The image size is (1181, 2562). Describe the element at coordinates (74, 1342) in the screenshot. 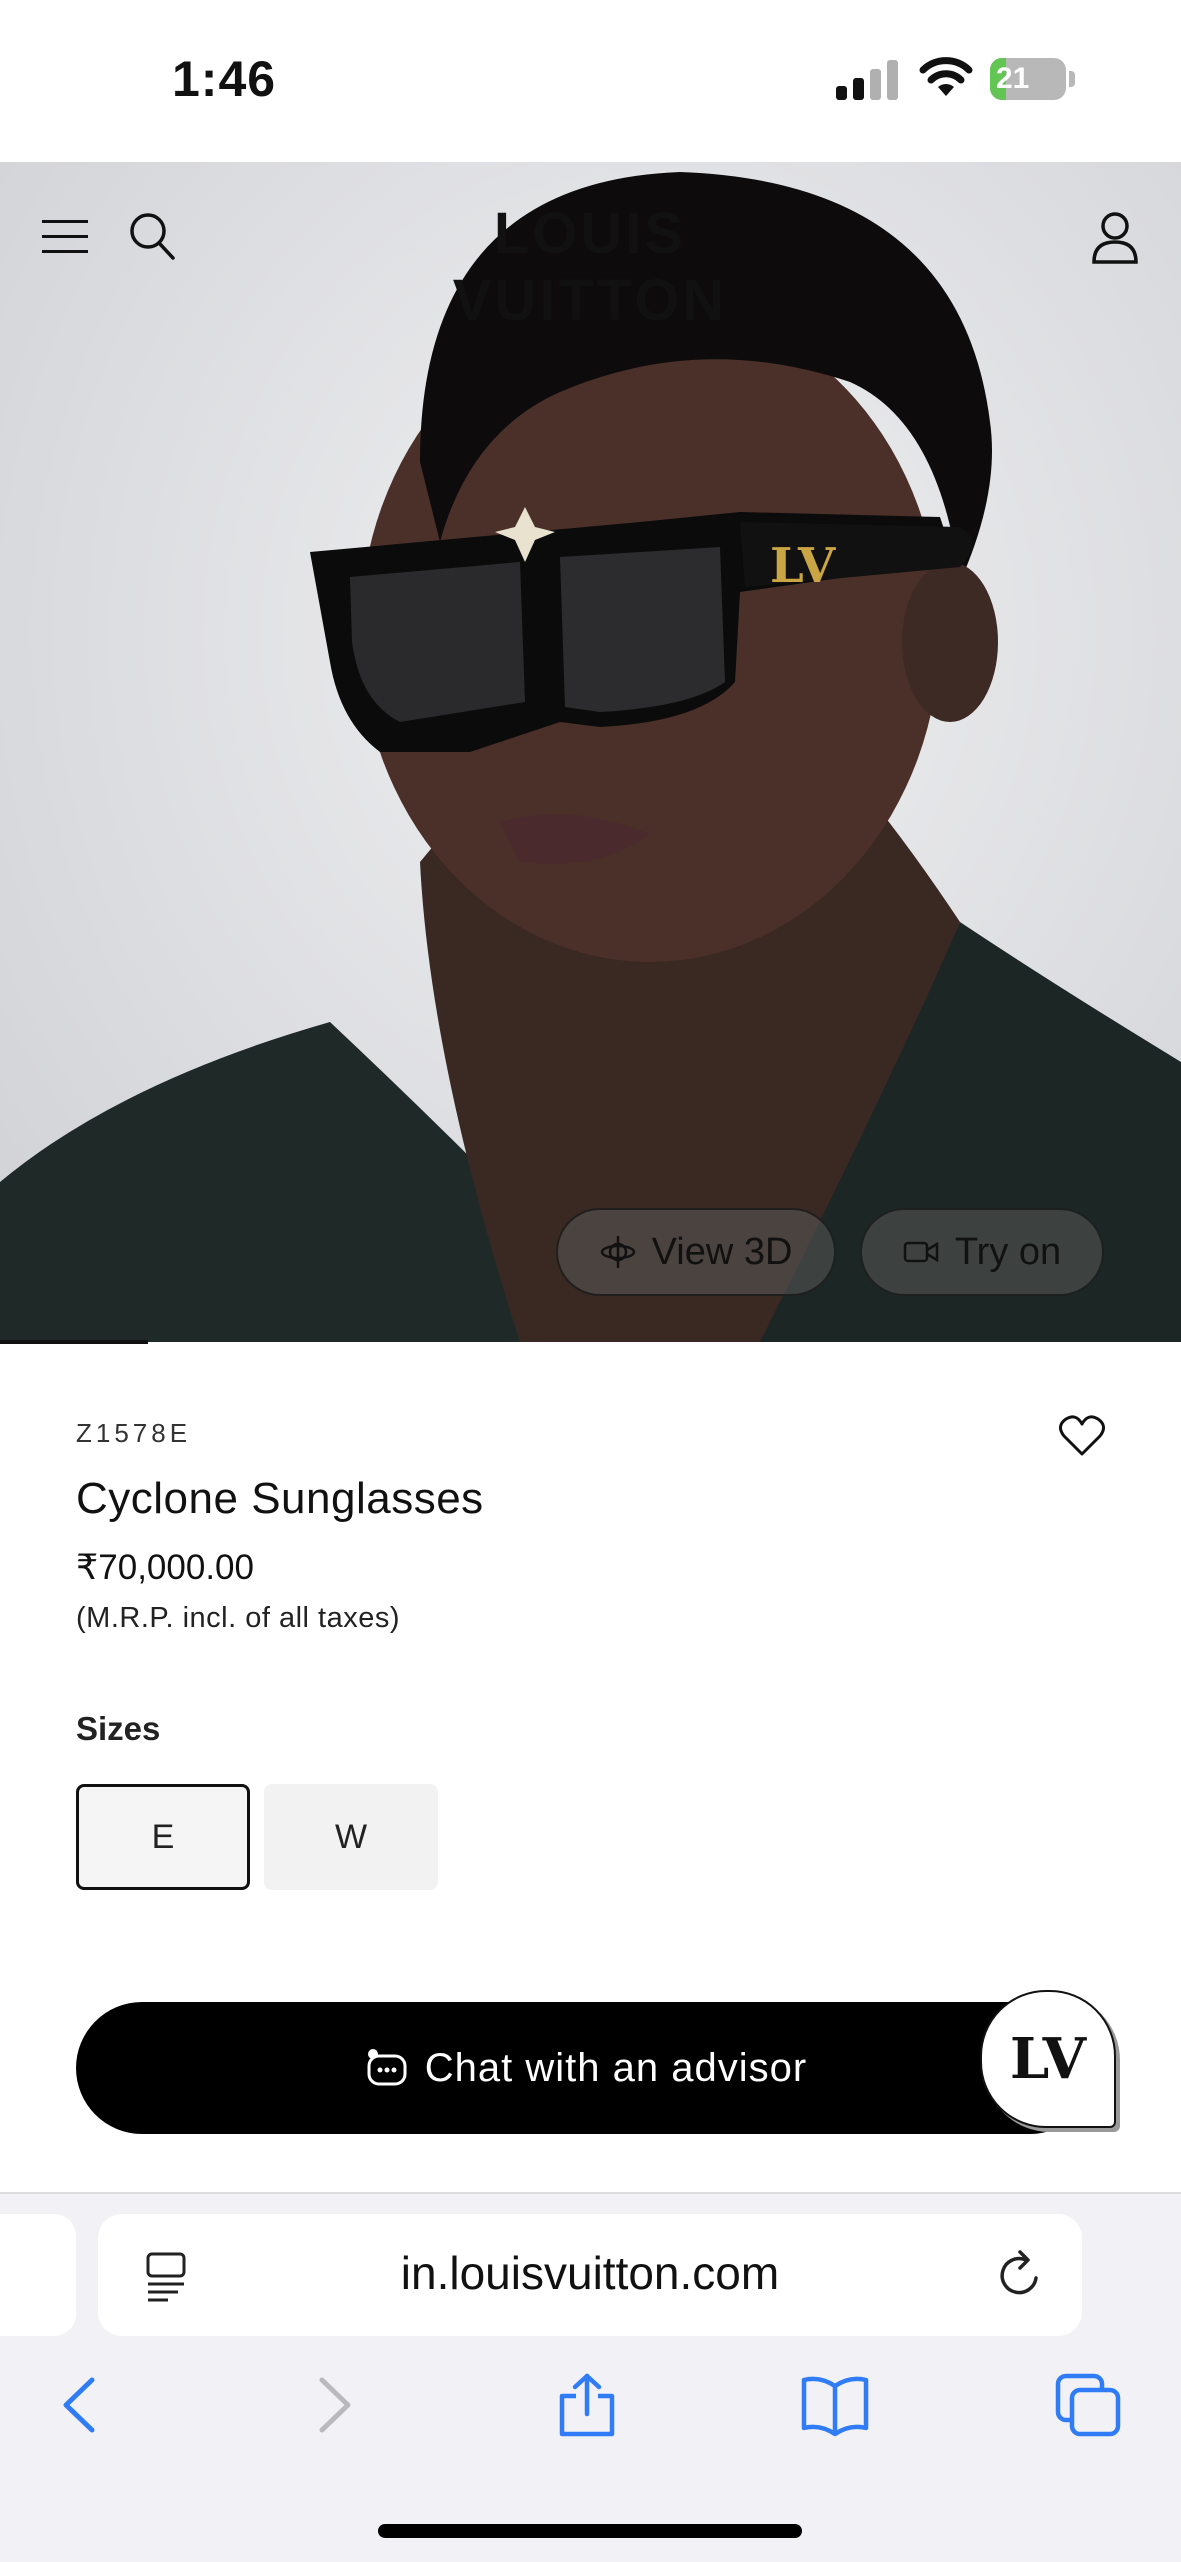

I see `image-carousel-indicator` at that location.